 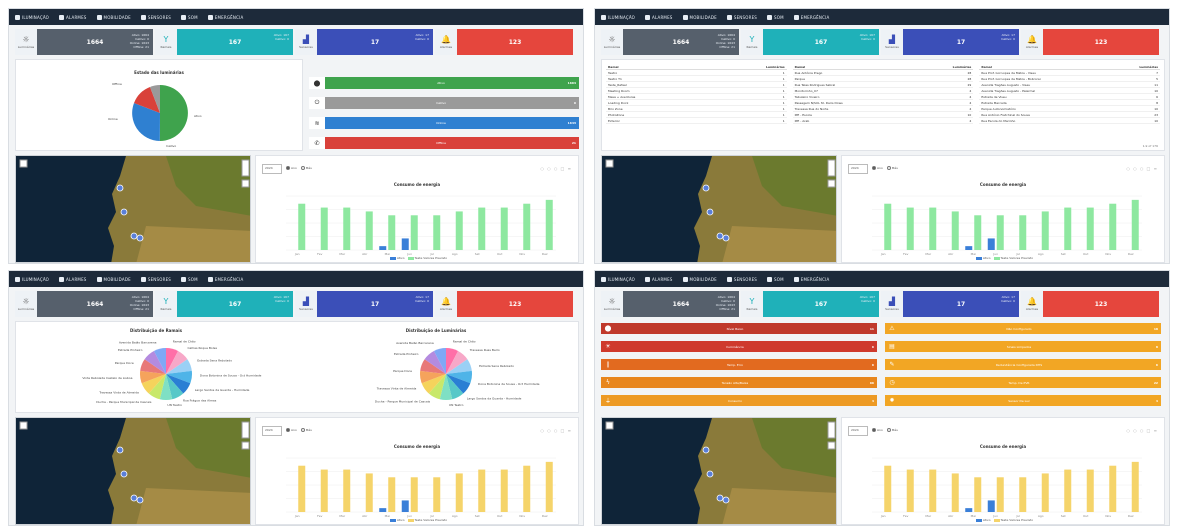 I want to click on nav-item: SENSORES, so click(x=741, y=279).